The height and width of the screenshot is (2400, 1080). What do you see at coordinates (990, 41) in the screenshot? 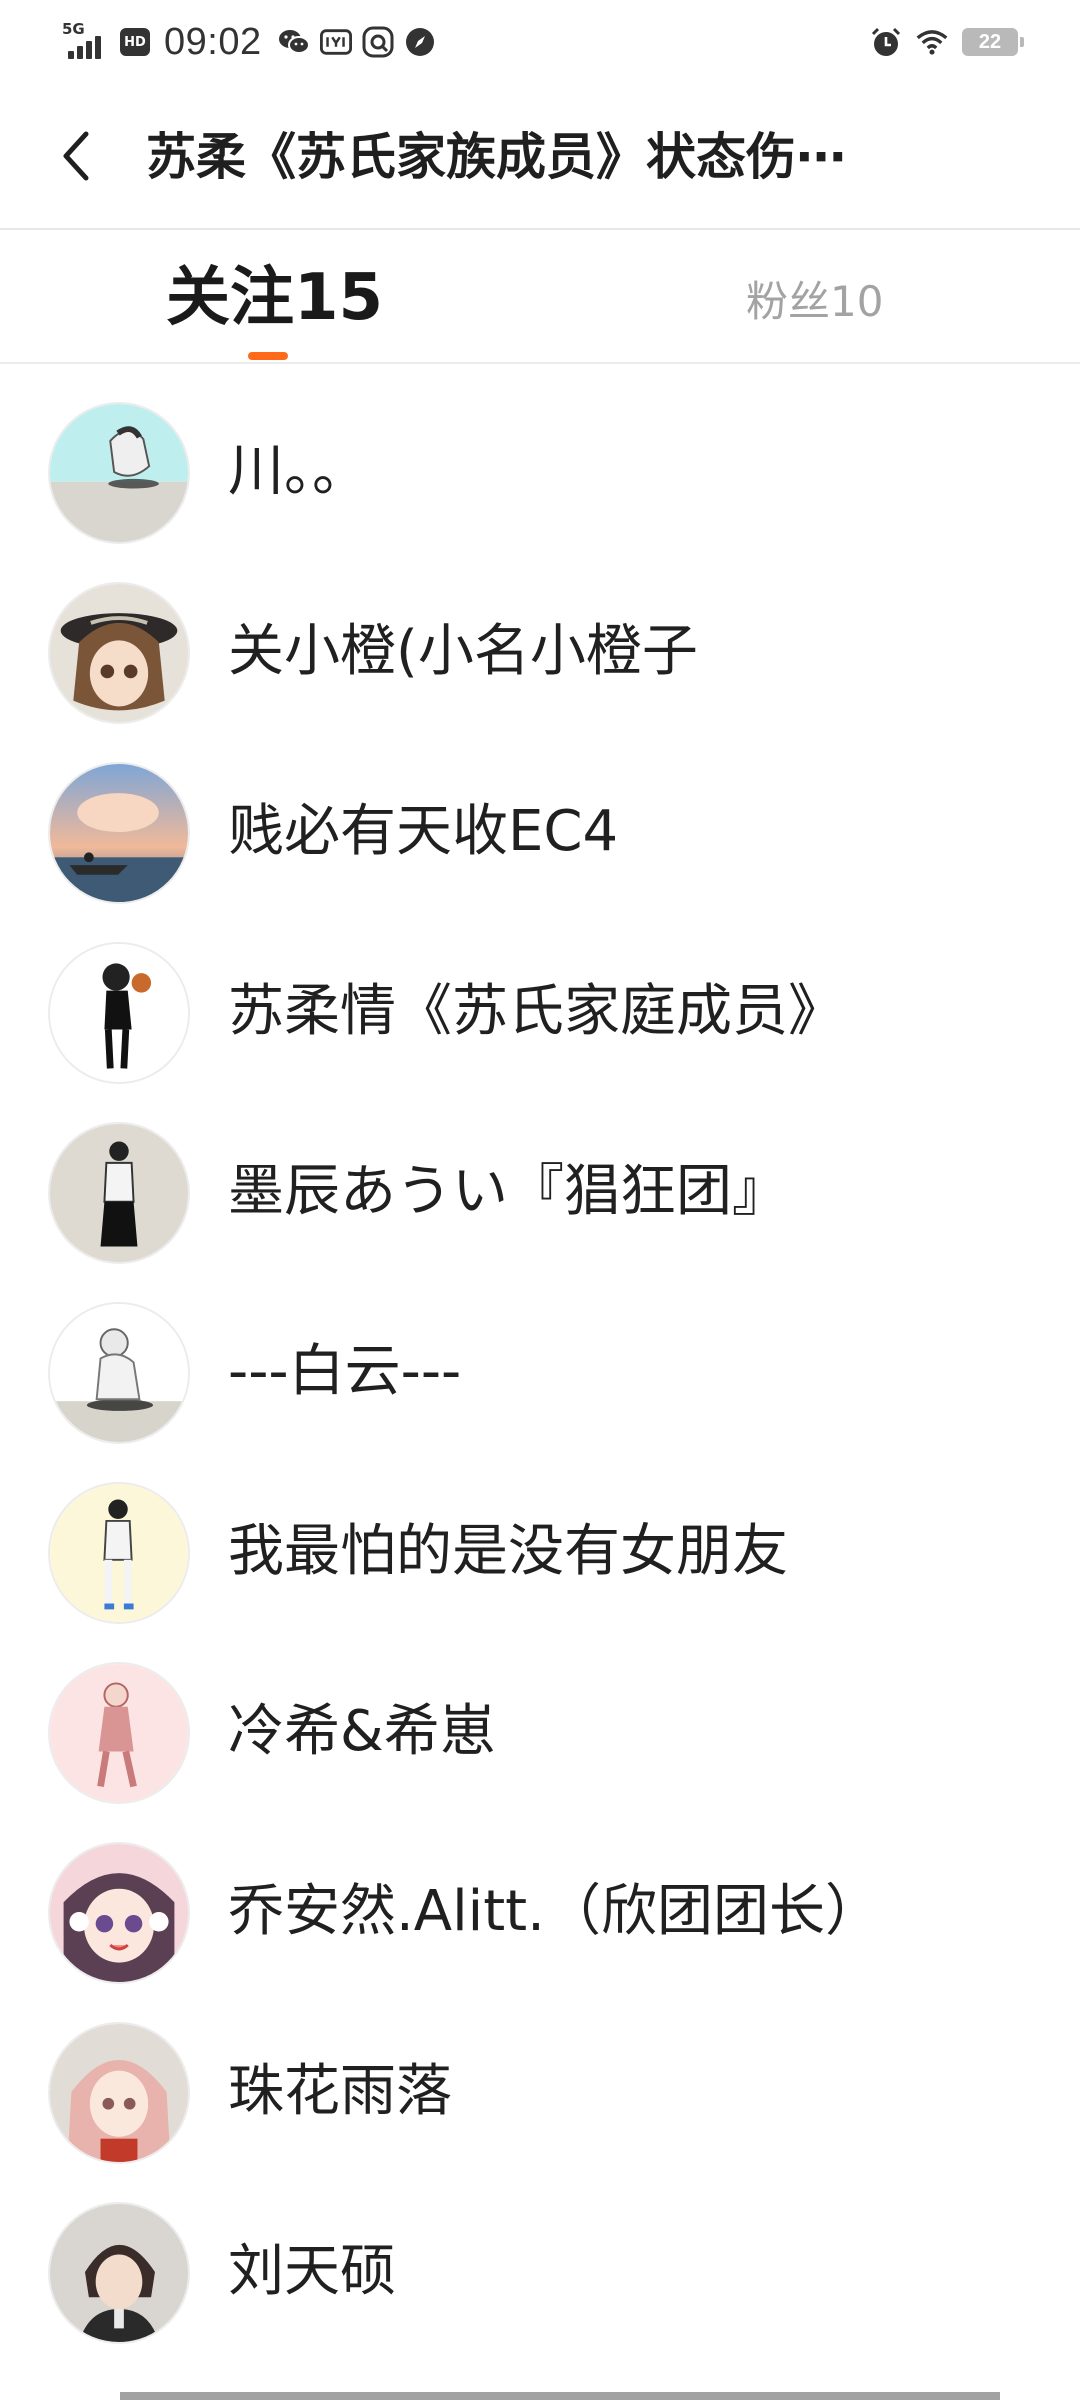
I see `battery-level: 22` at bounding box center [990, 41].